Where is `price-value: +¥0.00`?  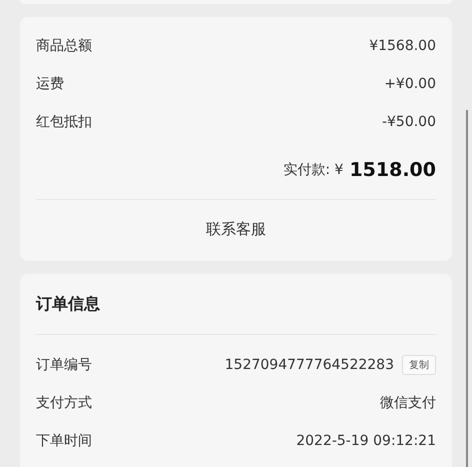 price-value: +¥0.00 is located at coordinates (410, 84).